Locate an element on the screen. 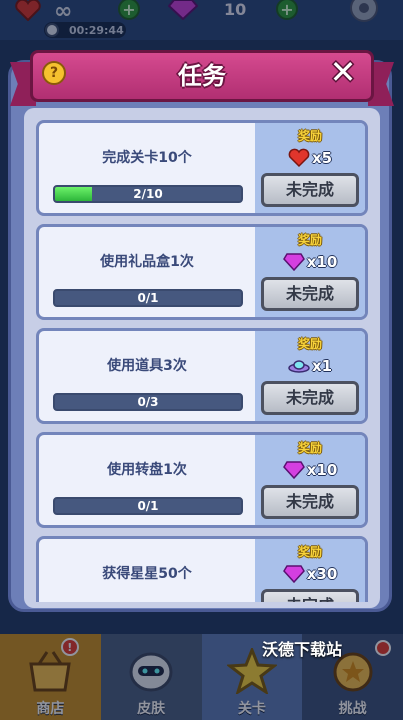 The image size is (403, 720). nav-skin-label: 皮肤 is located at coordinates (151, 709).